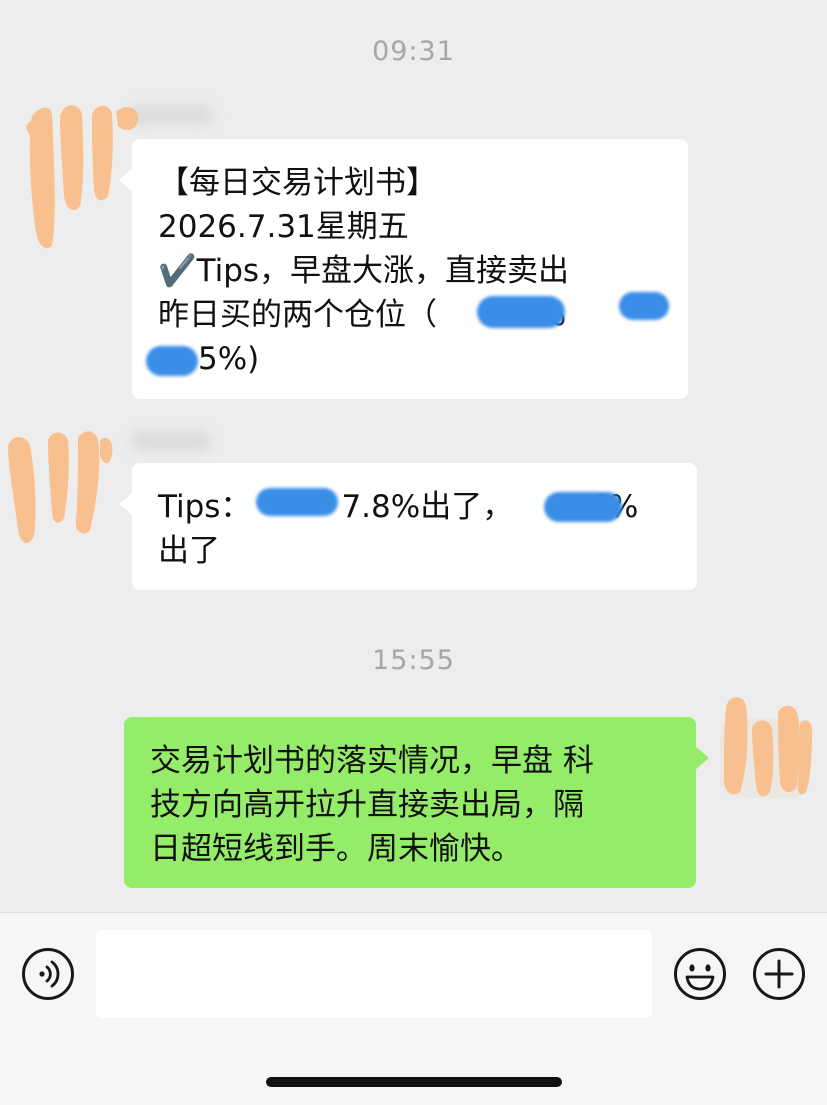 The width and height of the screenshot is (827, 1105). I want to click on emoji-icon, so click(700, 974).